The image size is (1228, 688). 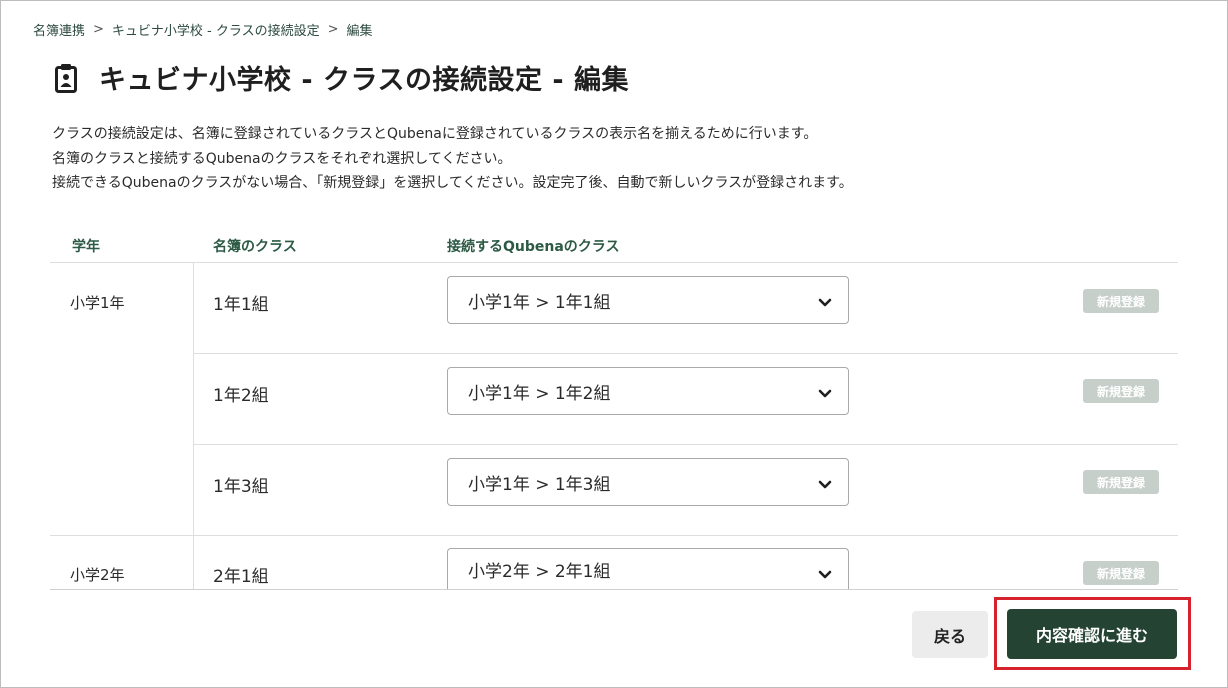 I want to click on breadcrumb: 名簿連携 > キュビナ小学校 - クラスの接続設定 > 編集, so click(x=203, y=29).